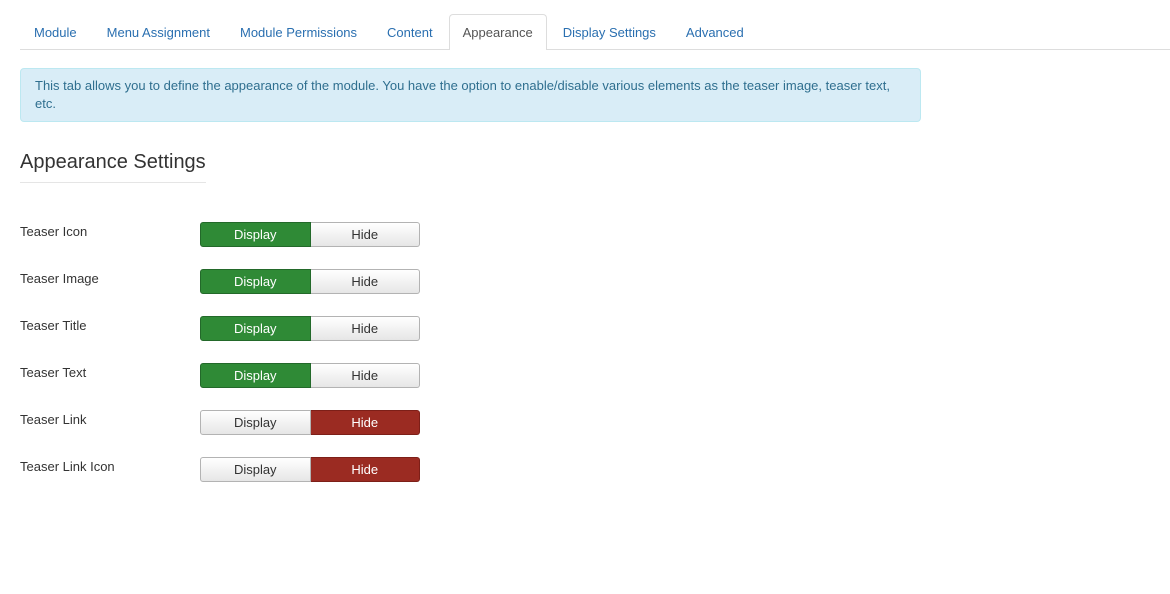  I want to click on tab-advanced: Advanced, so click(715, 31).